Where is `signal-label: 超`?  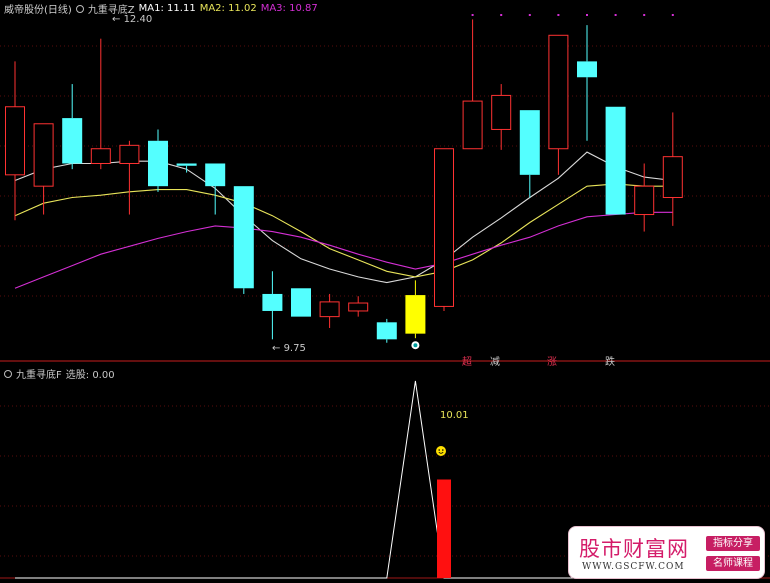
signal-label: 超 is located at coordinates (467, 362).